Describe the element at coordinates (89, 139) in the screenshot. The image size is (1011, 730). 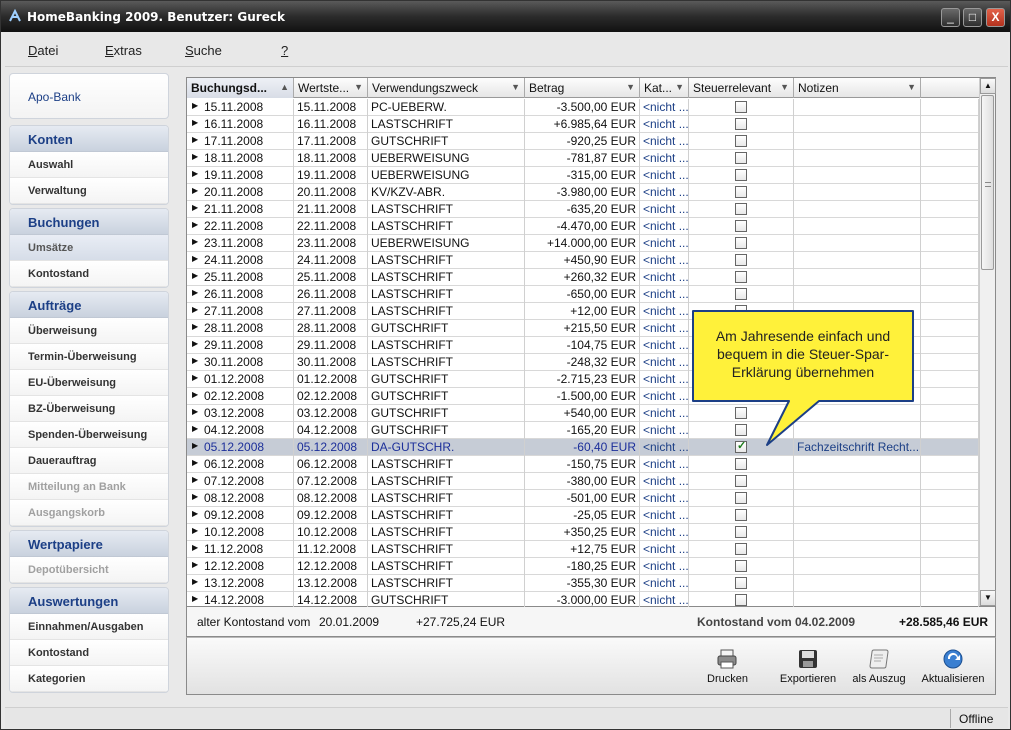
I see `group-title: Konten` at that location.